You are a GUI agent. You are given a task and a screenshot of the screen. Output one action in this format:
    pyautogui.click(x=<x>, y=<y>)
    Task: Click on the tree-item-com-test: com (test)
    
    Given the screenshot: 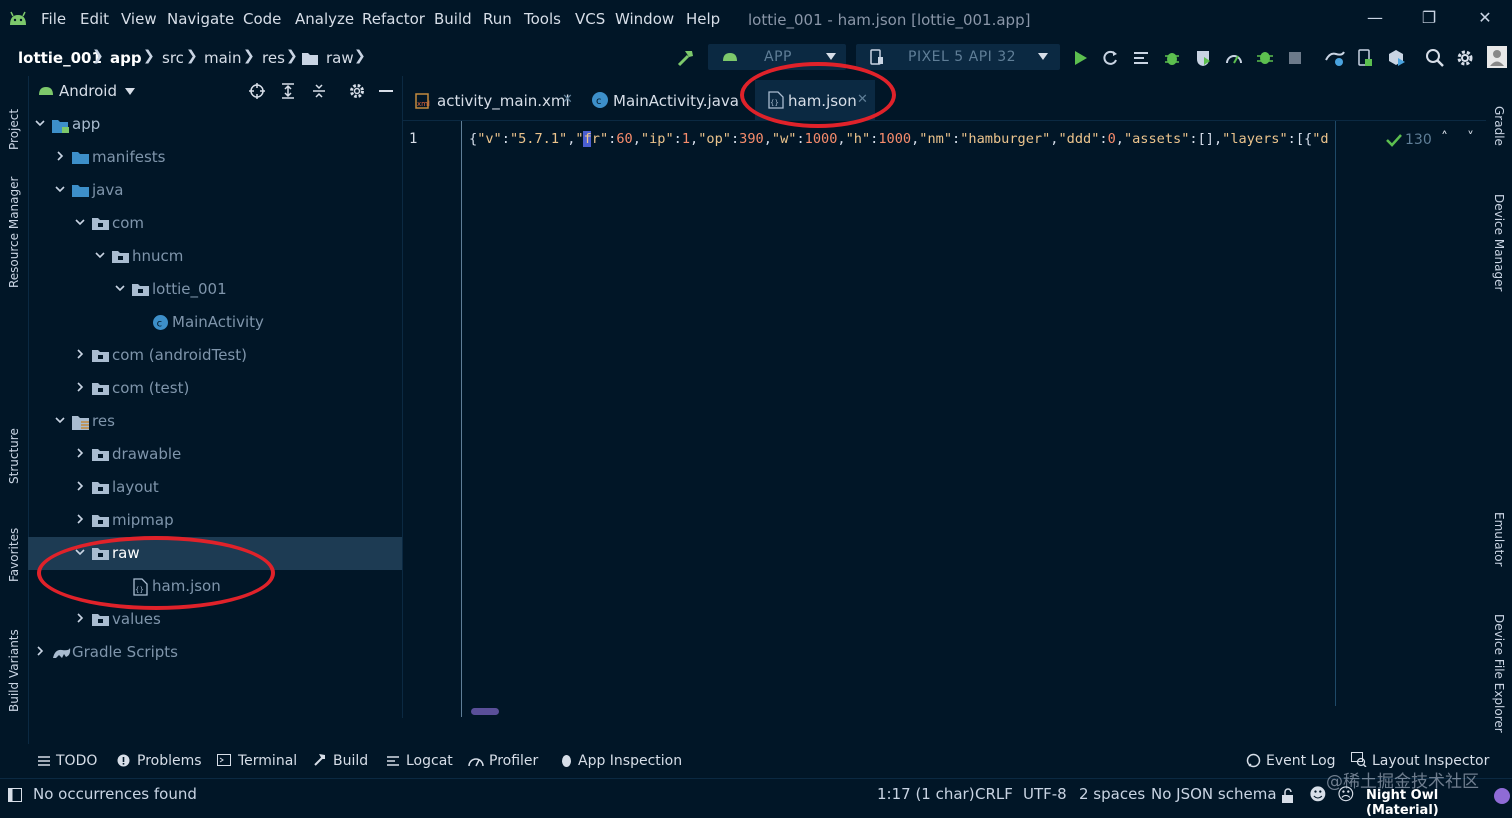 What is the action you would take?
    pyautogui.click(x=215, y=388)
    